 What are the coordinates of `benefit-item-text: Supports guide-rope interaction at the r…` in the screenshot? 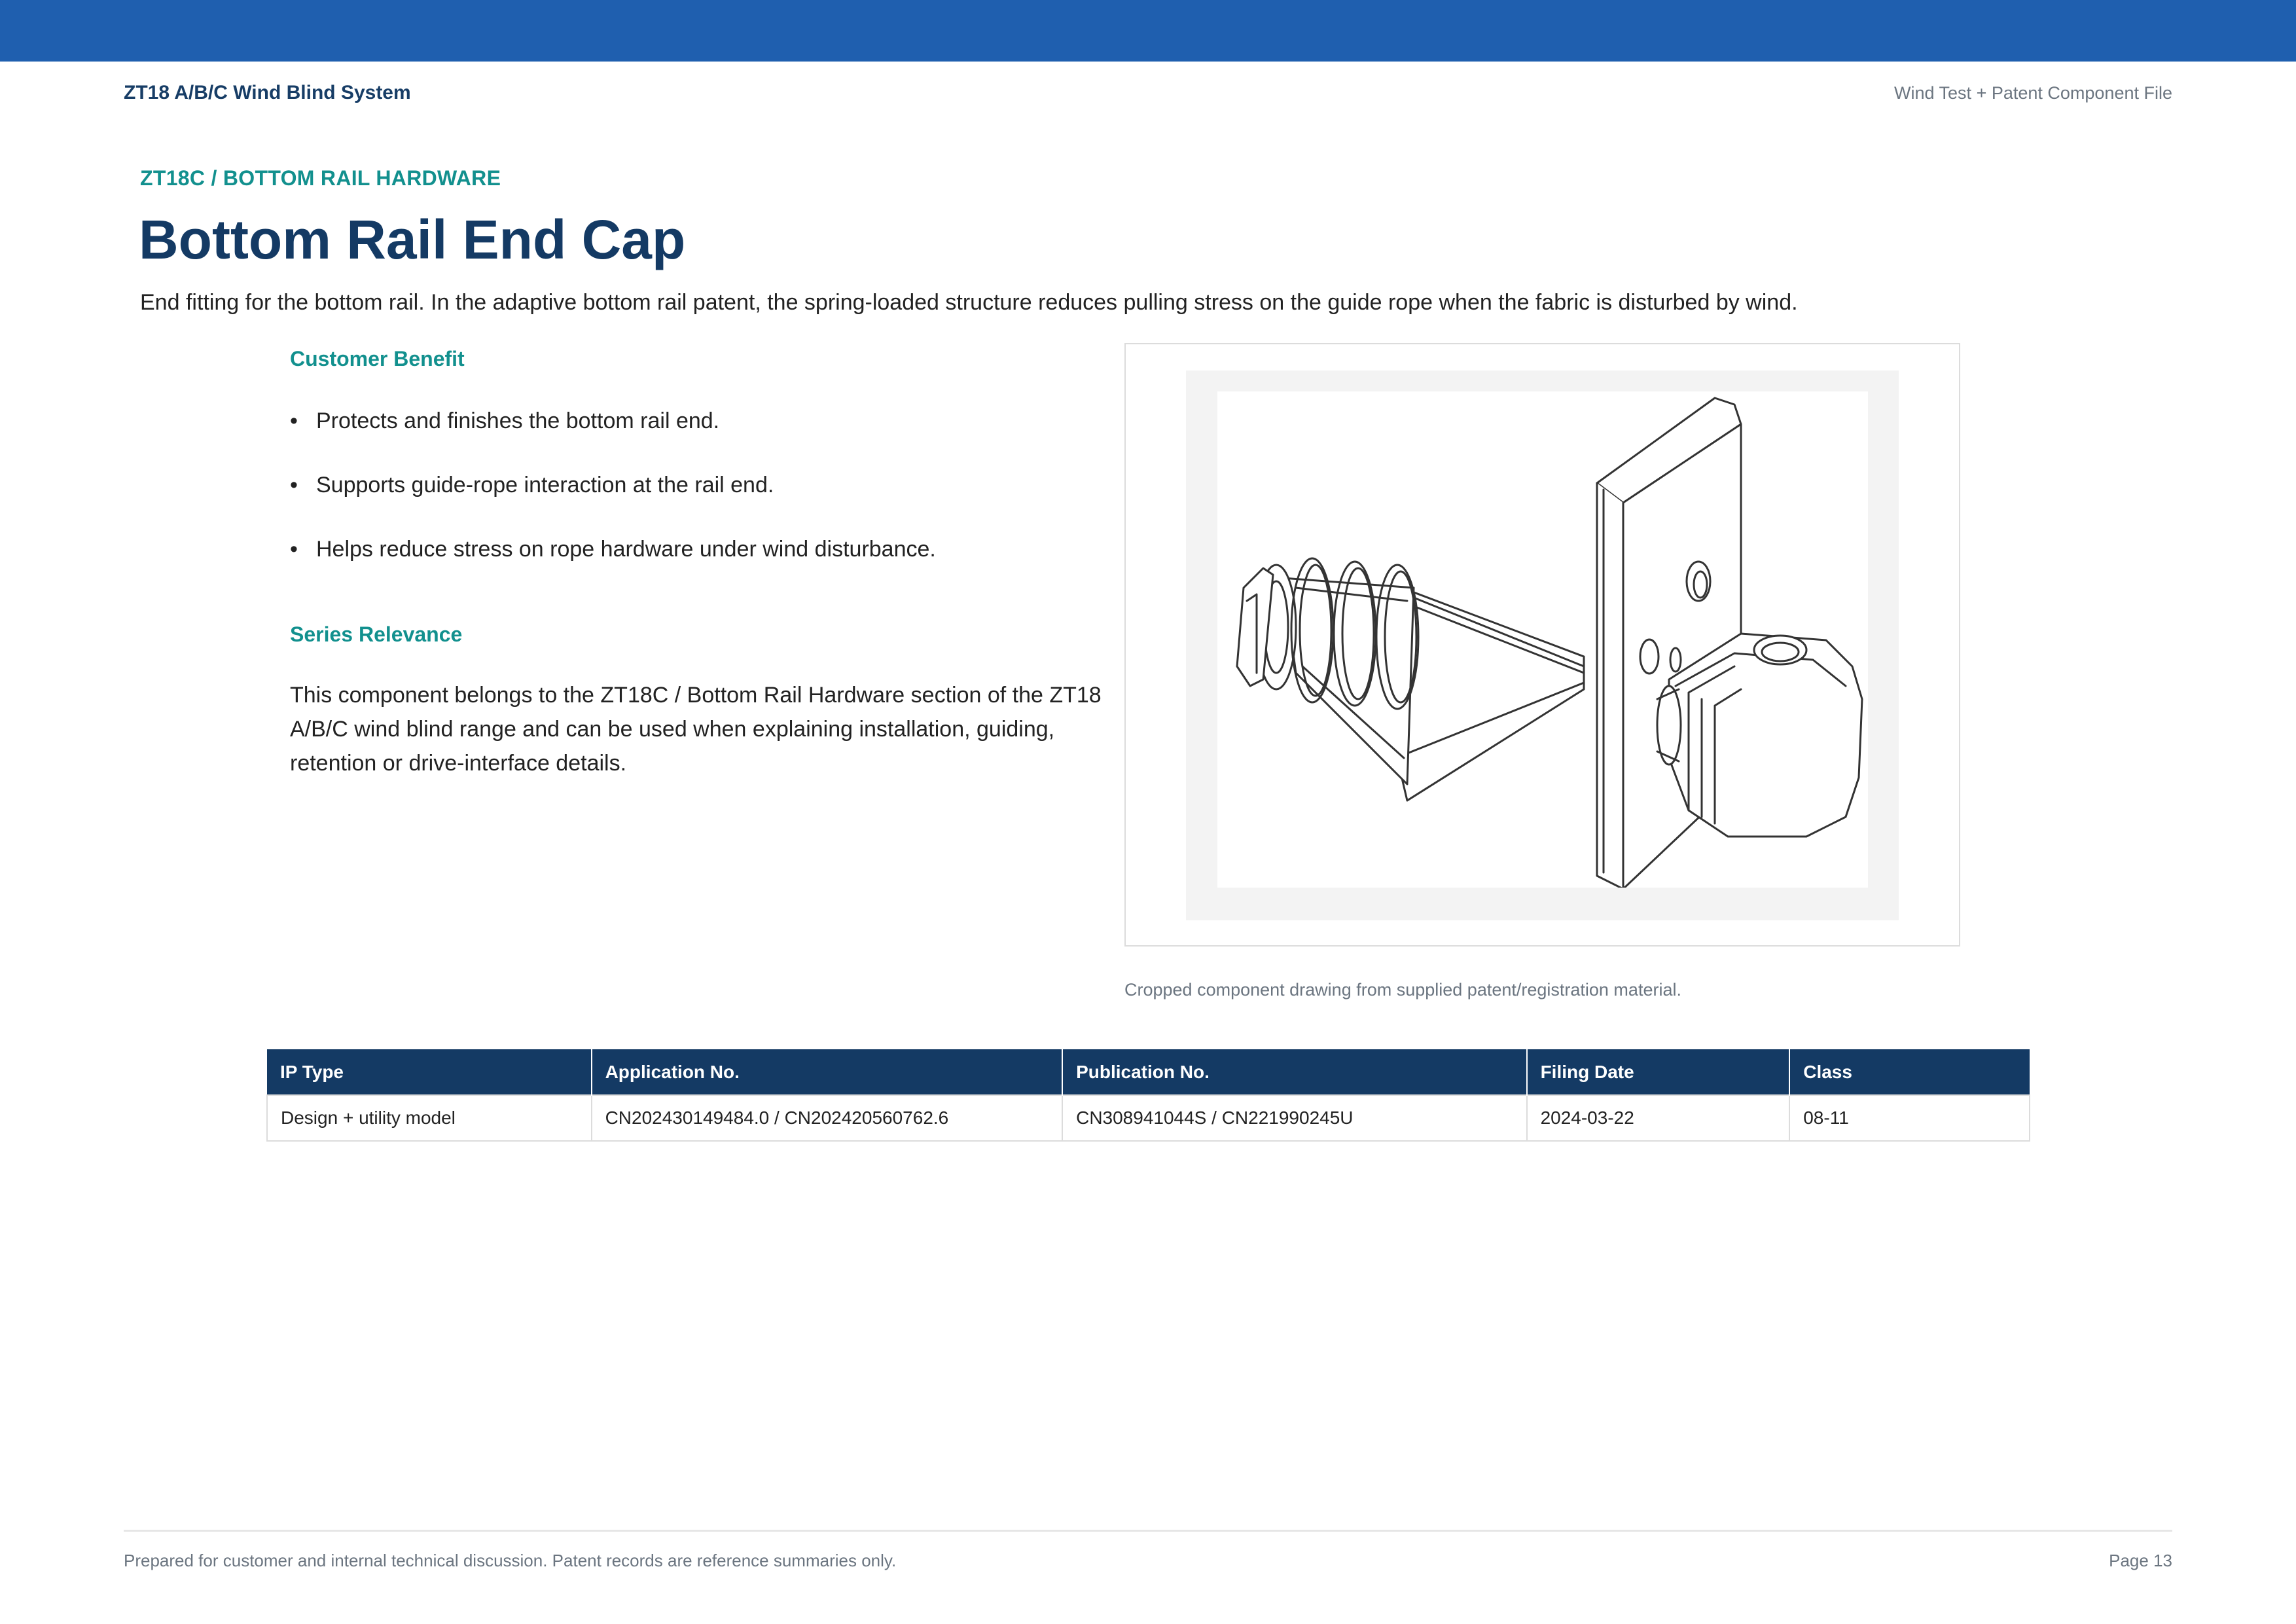 It's located at (545, 485).